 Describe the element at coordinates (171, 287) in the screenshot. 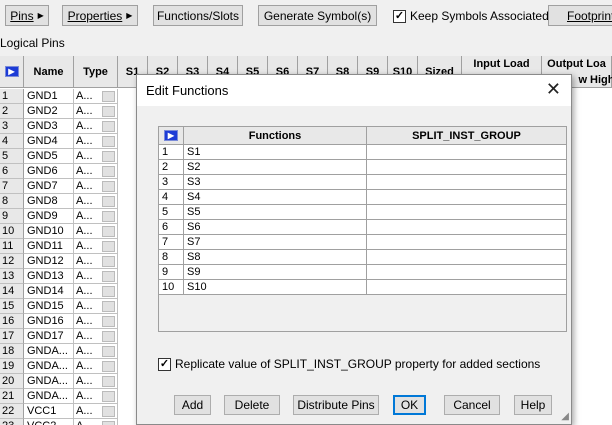

I see `function-row-number: 10` at that location.